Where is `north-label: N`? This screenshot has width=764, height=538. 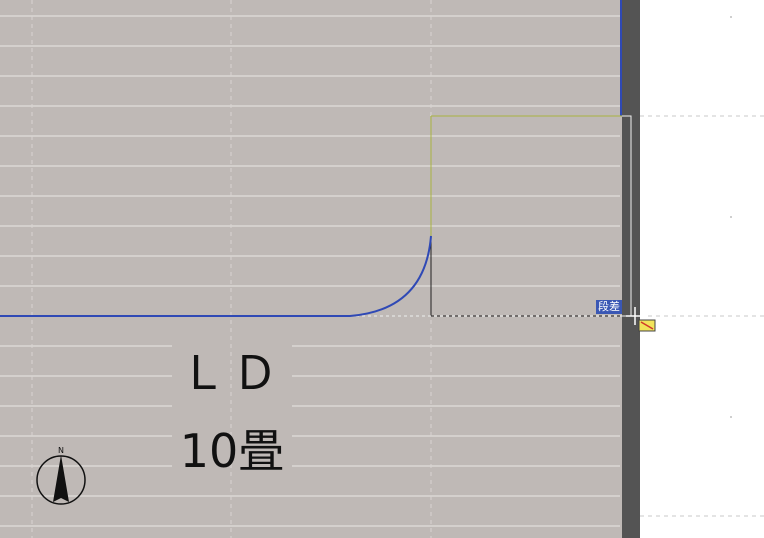
north-label: N is located at coordinates (61, 450).